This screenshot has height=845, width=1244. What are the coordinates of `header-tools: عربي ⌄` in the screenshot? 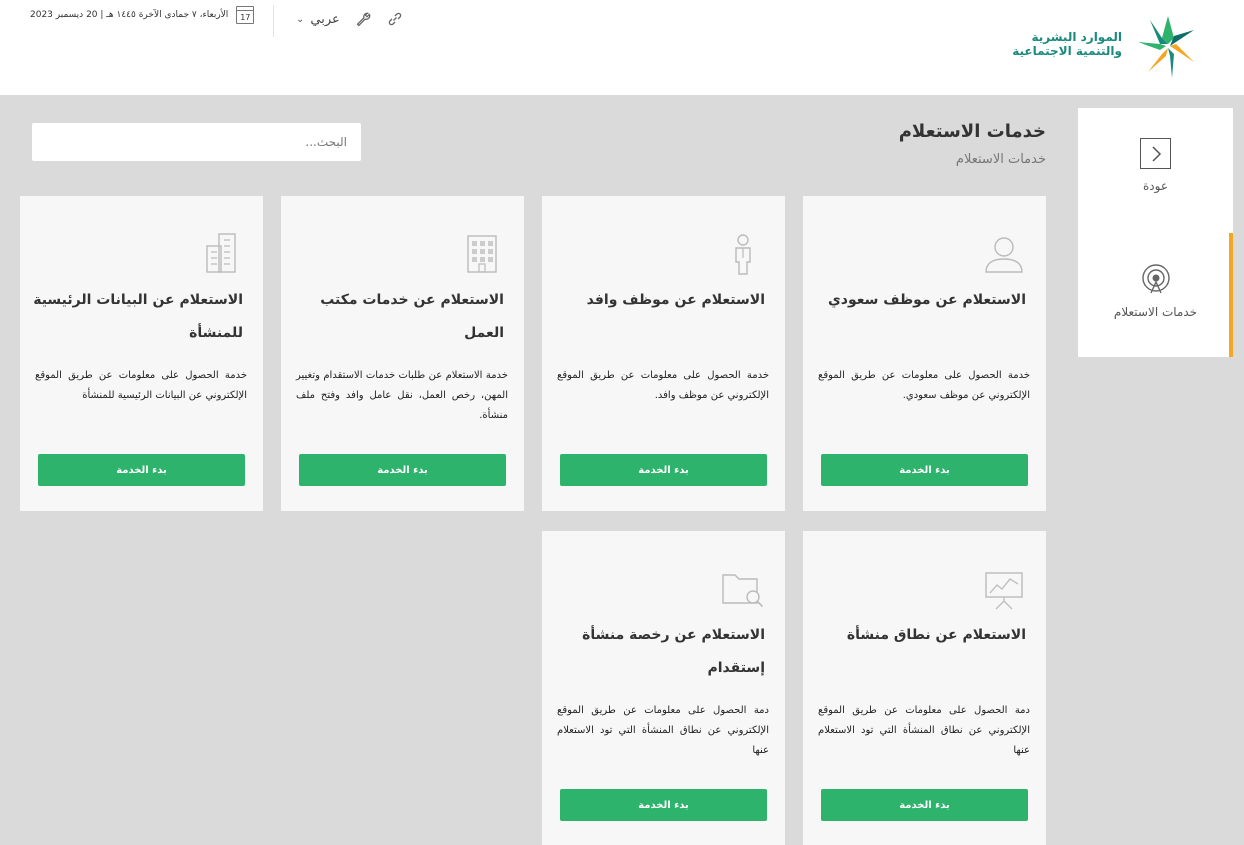 It's located at (350, 19).